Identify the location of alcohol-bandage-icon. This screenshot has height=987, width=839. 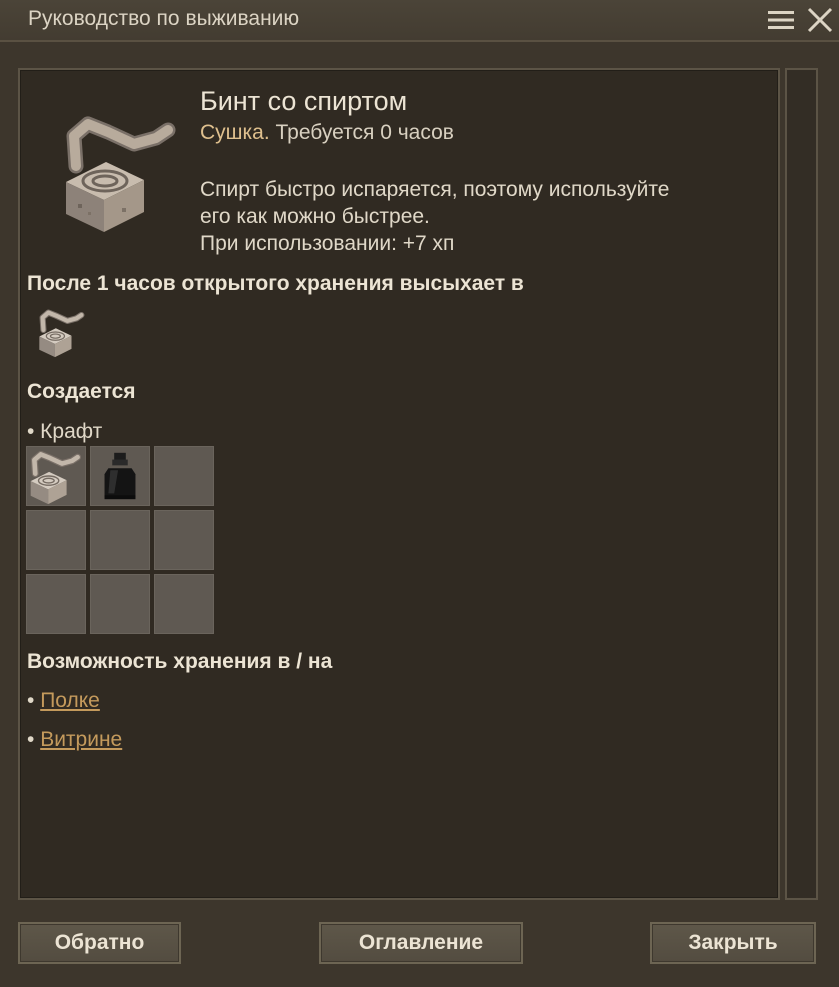
(121, 174).